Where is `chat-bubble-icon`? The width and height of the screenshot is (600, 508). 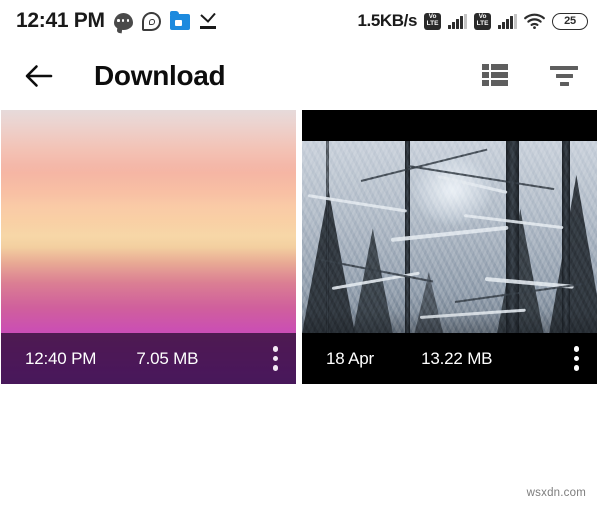 chat-bubble-icon is located at coordinates (123, 21).